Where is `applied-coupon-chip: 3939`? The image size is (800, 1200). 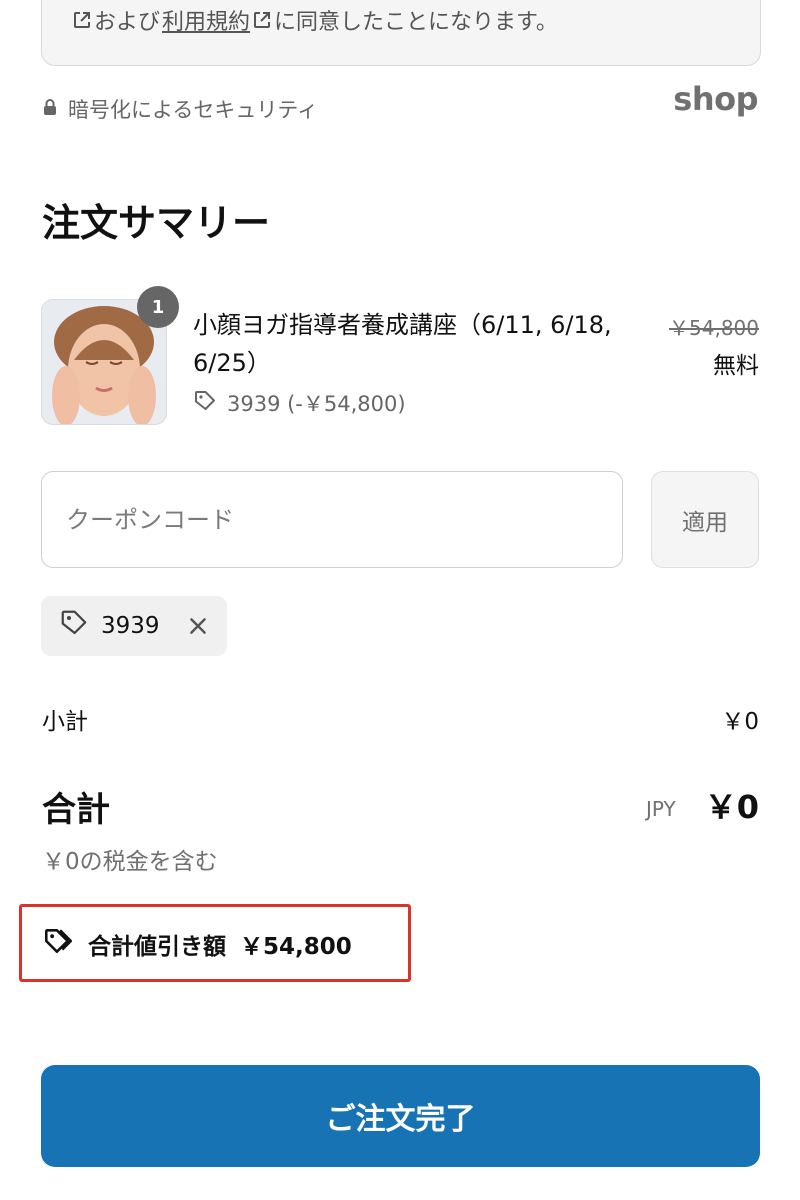 applied-coupon-chip: 3939 is located at coordinates (134, 626).